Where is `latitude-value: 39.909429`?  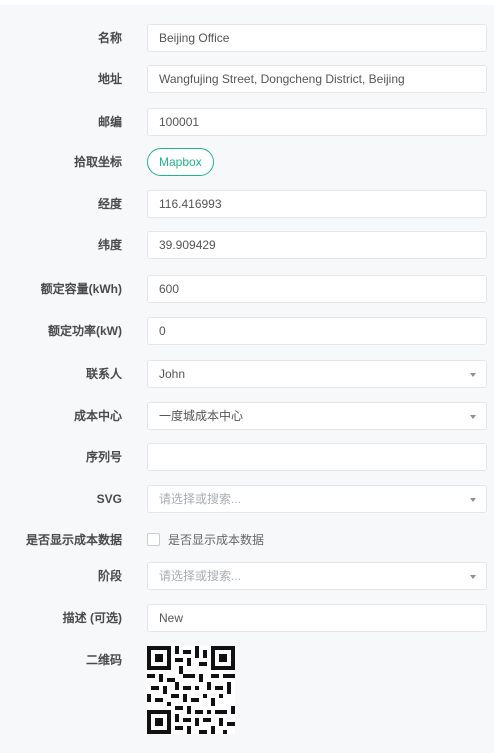
latitude-value: 39.909429 is located at coordinates (187, 245).